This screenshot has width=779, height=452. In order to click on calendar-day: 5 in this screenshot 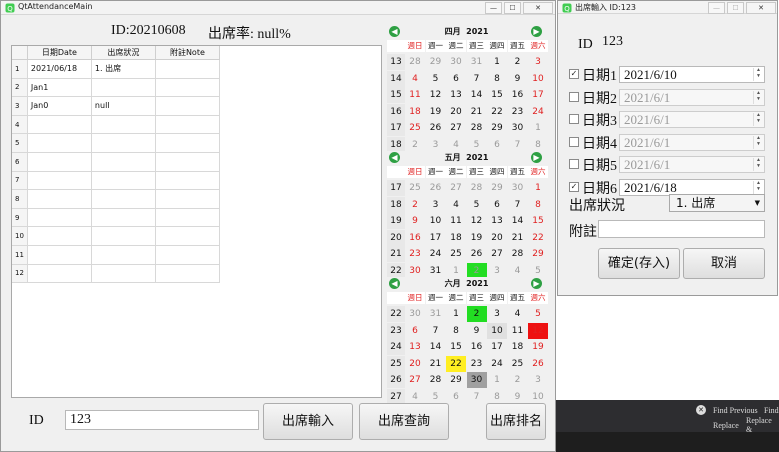, I will do `click(436, 79)`.